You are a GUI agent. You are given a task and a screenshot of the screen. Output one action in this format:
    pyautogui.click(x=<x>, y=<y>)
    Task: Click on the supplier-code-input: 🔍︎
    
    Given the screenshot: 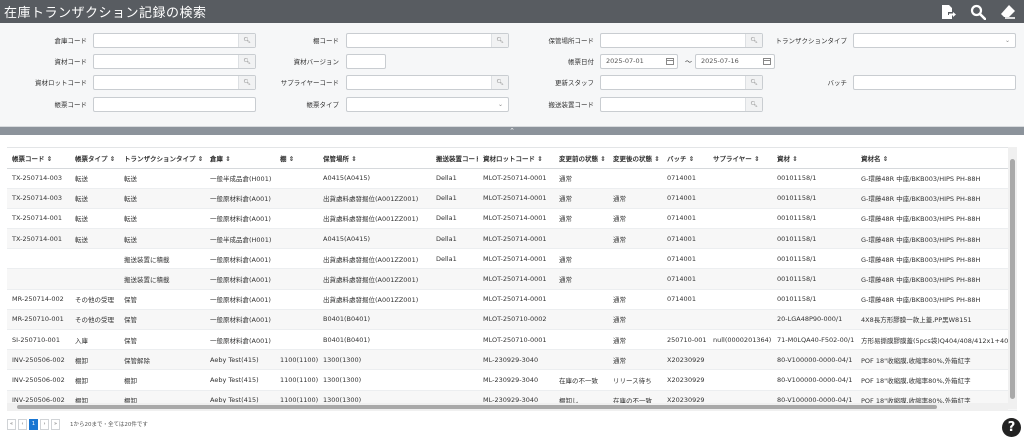 What is the action you would take?
    pyautogui.click(x=427, y=82)
    